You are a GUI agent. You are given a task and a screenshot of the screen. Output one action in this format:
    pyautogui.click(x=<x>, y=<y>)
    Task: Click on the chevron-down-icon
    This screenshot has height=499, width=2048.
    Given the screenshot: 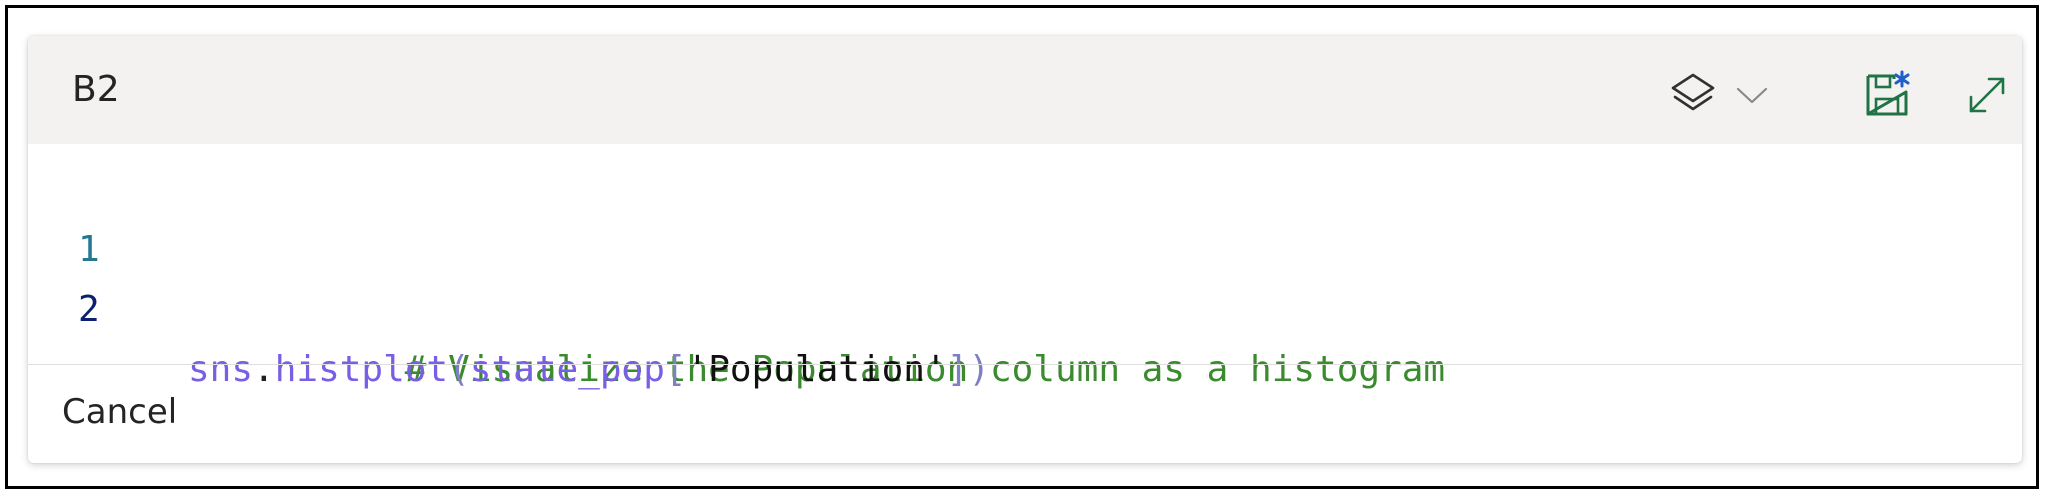 What is the action you would take?
    pyautogui.click(x=1752, y=95)
    